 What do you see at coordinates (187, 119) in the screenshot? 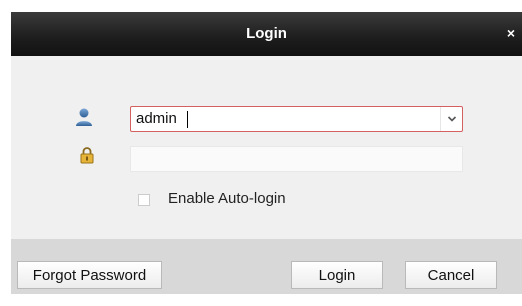
I see `text-caret` at bounding box center [187, 119].